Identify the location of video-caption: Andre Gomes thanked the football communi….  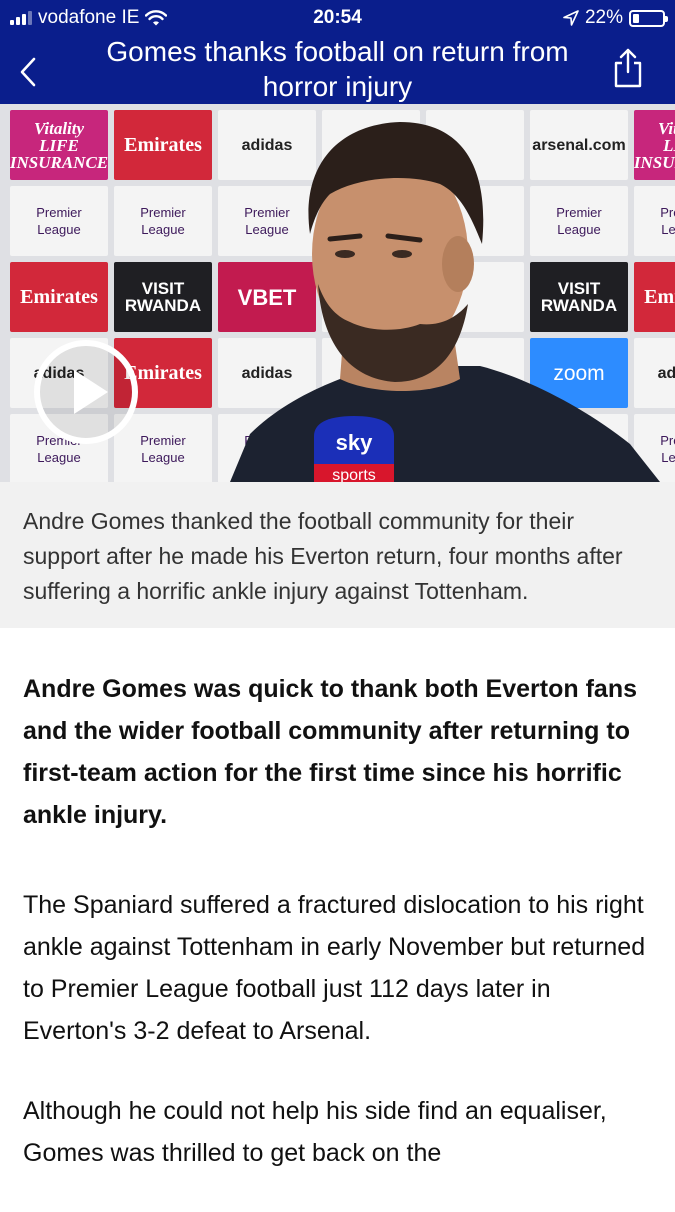
(337, 555).